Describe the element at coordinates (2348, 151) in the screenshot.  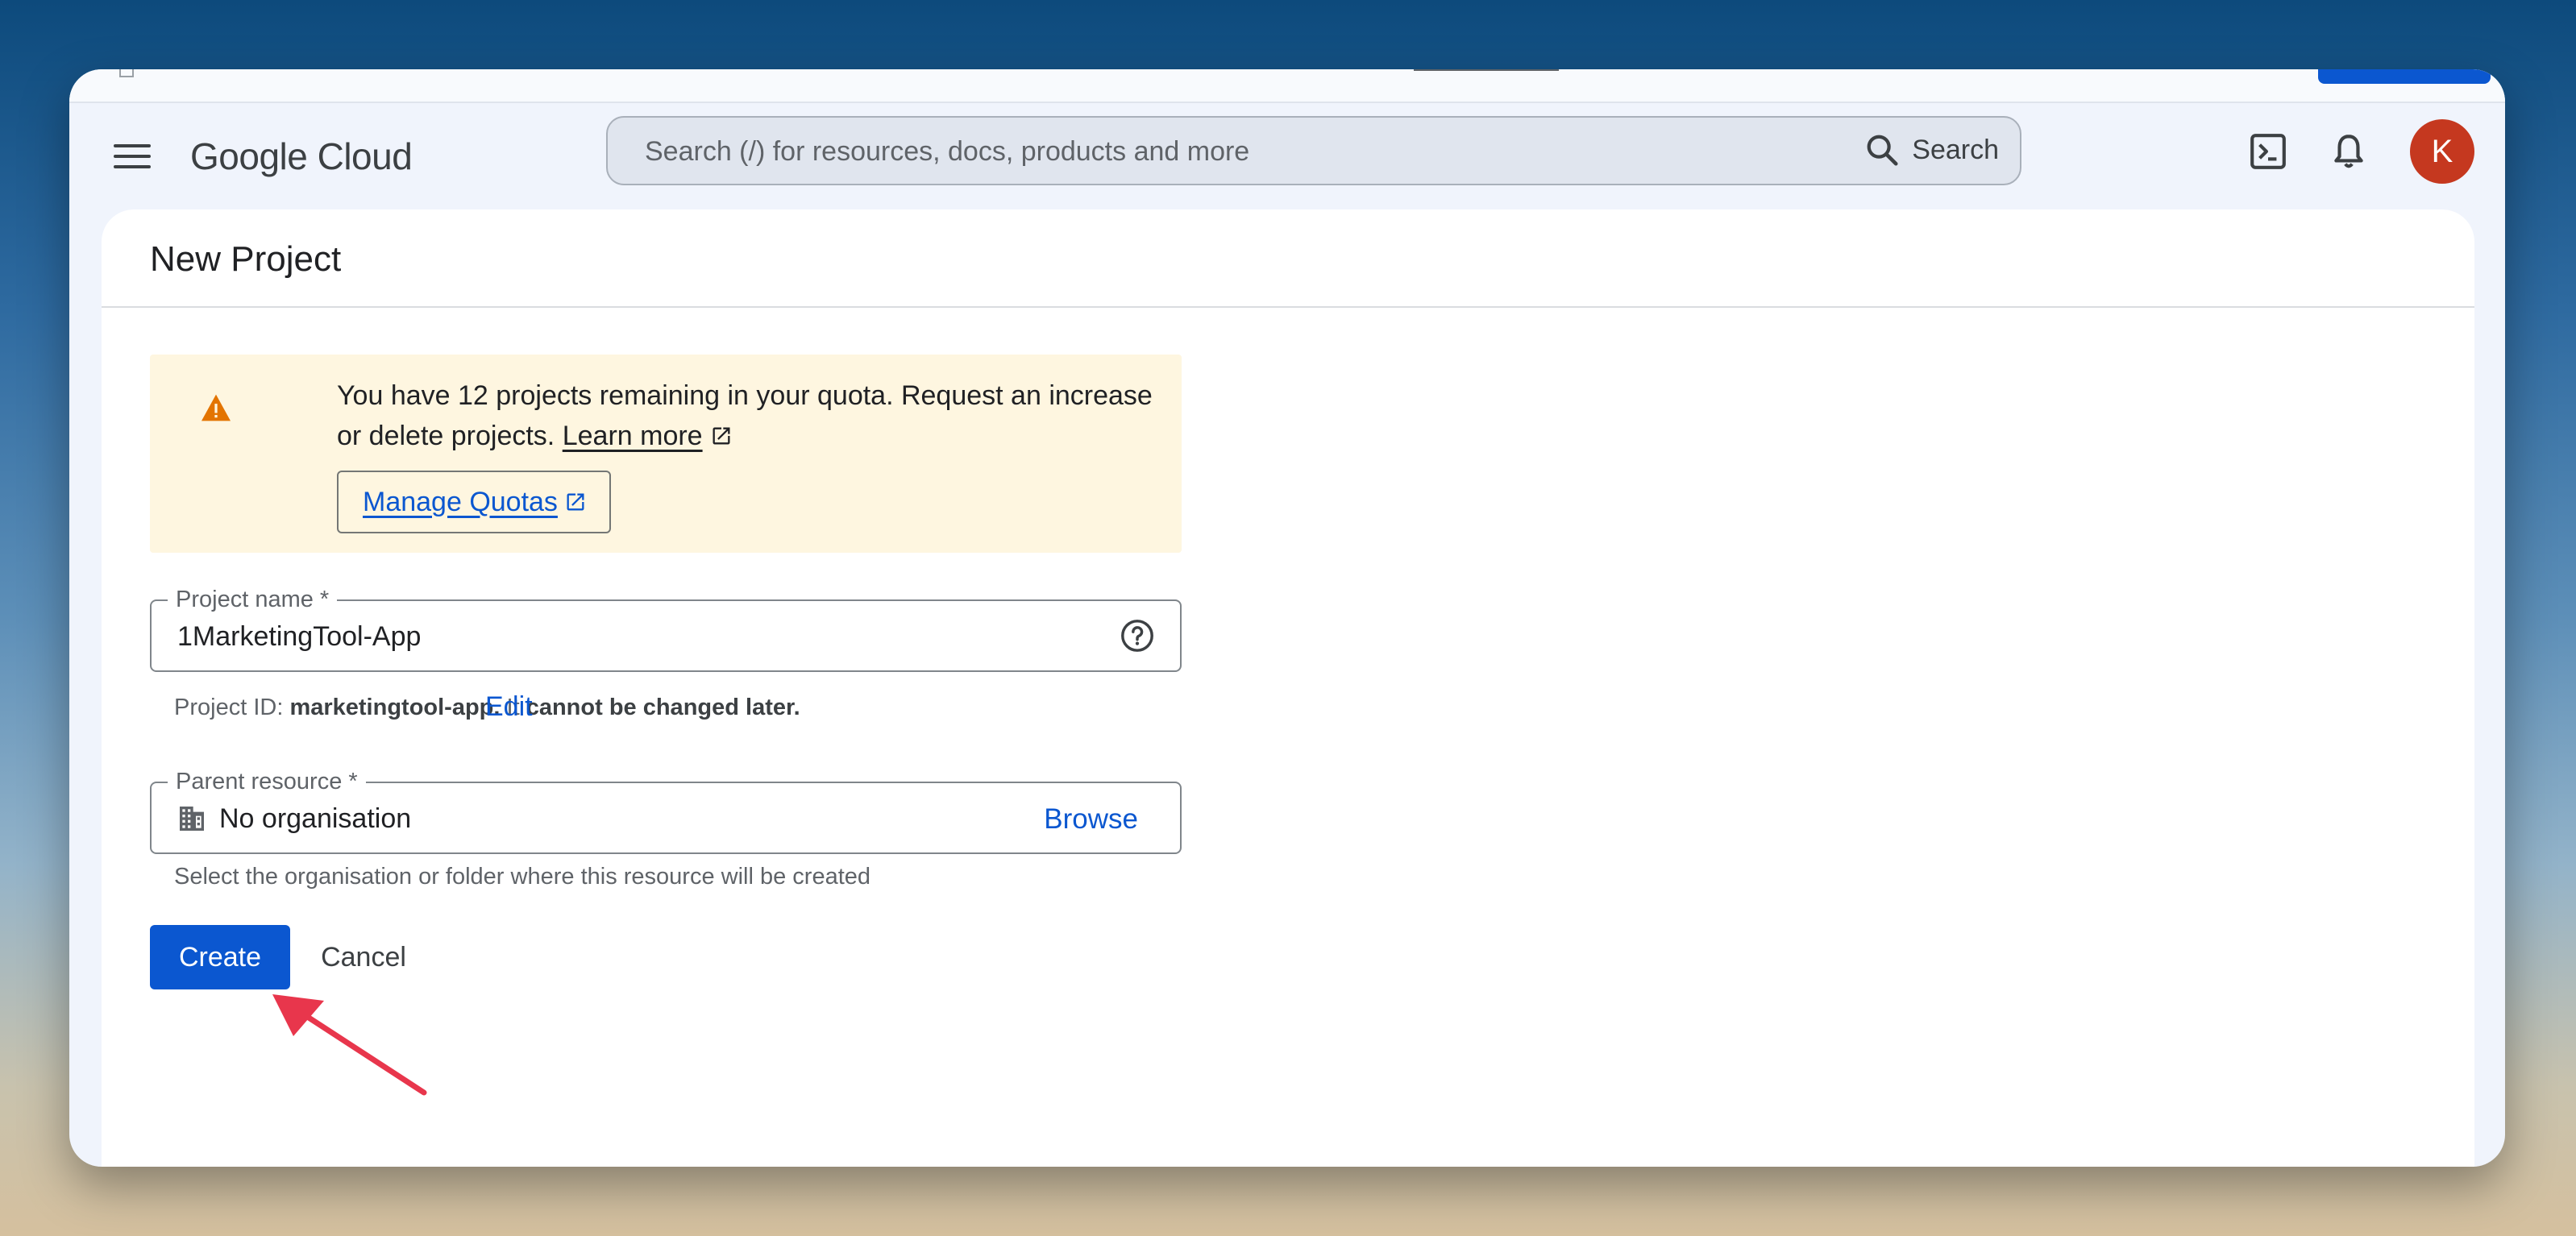
I see `bell-icon` at that location.